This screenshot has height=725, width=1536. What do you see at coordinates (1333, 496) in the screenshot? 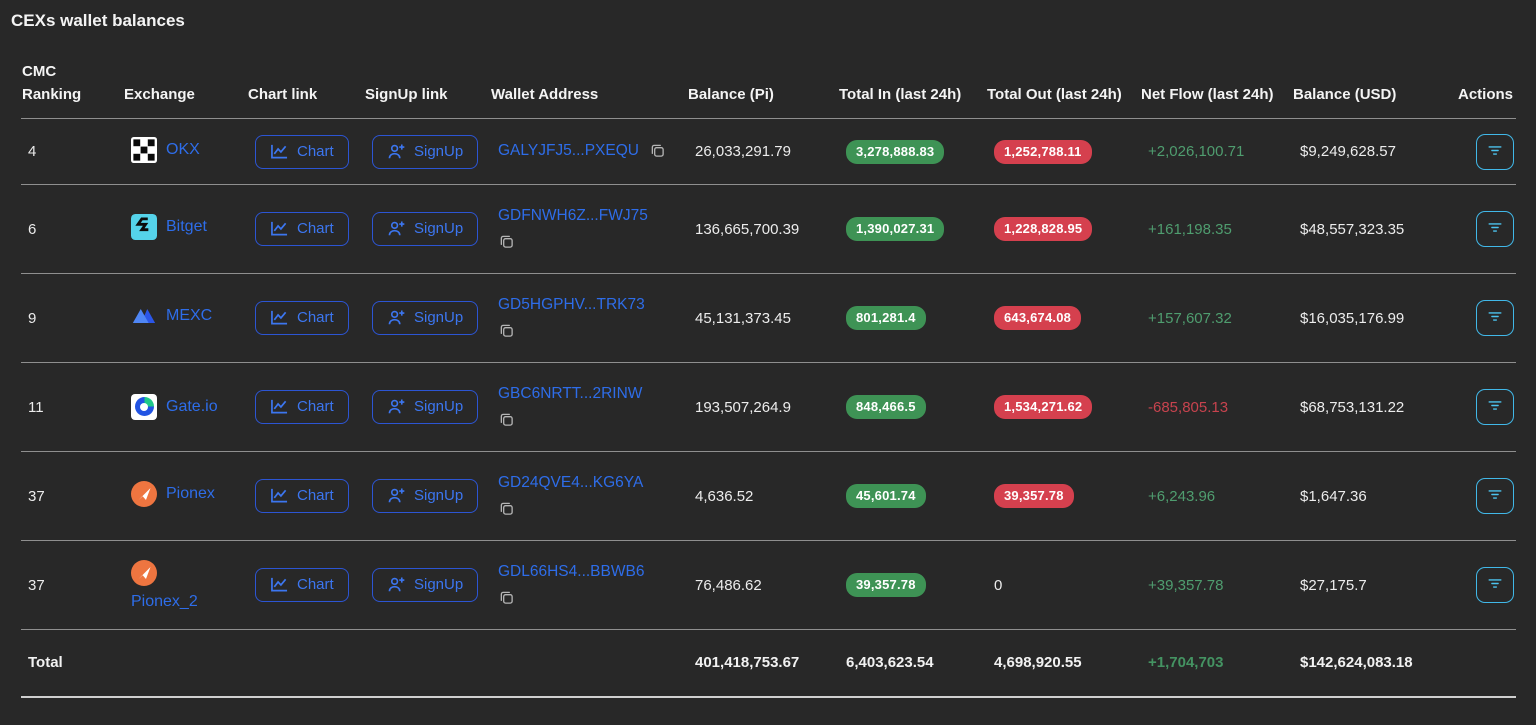
I see `balance-usd: $1,647.36` at bounding box center [1333, 496].